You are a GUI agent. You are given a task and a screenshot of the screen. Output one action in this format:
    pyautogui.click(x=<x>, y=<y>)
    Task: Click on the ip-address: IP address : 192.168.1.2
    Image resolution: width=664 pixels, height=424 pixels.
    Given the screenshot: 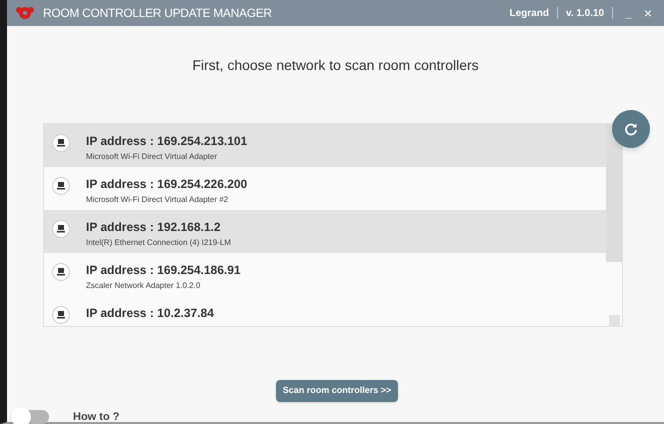 What is the action you would take?
    pyautogui.click(x=154, y=227)
    